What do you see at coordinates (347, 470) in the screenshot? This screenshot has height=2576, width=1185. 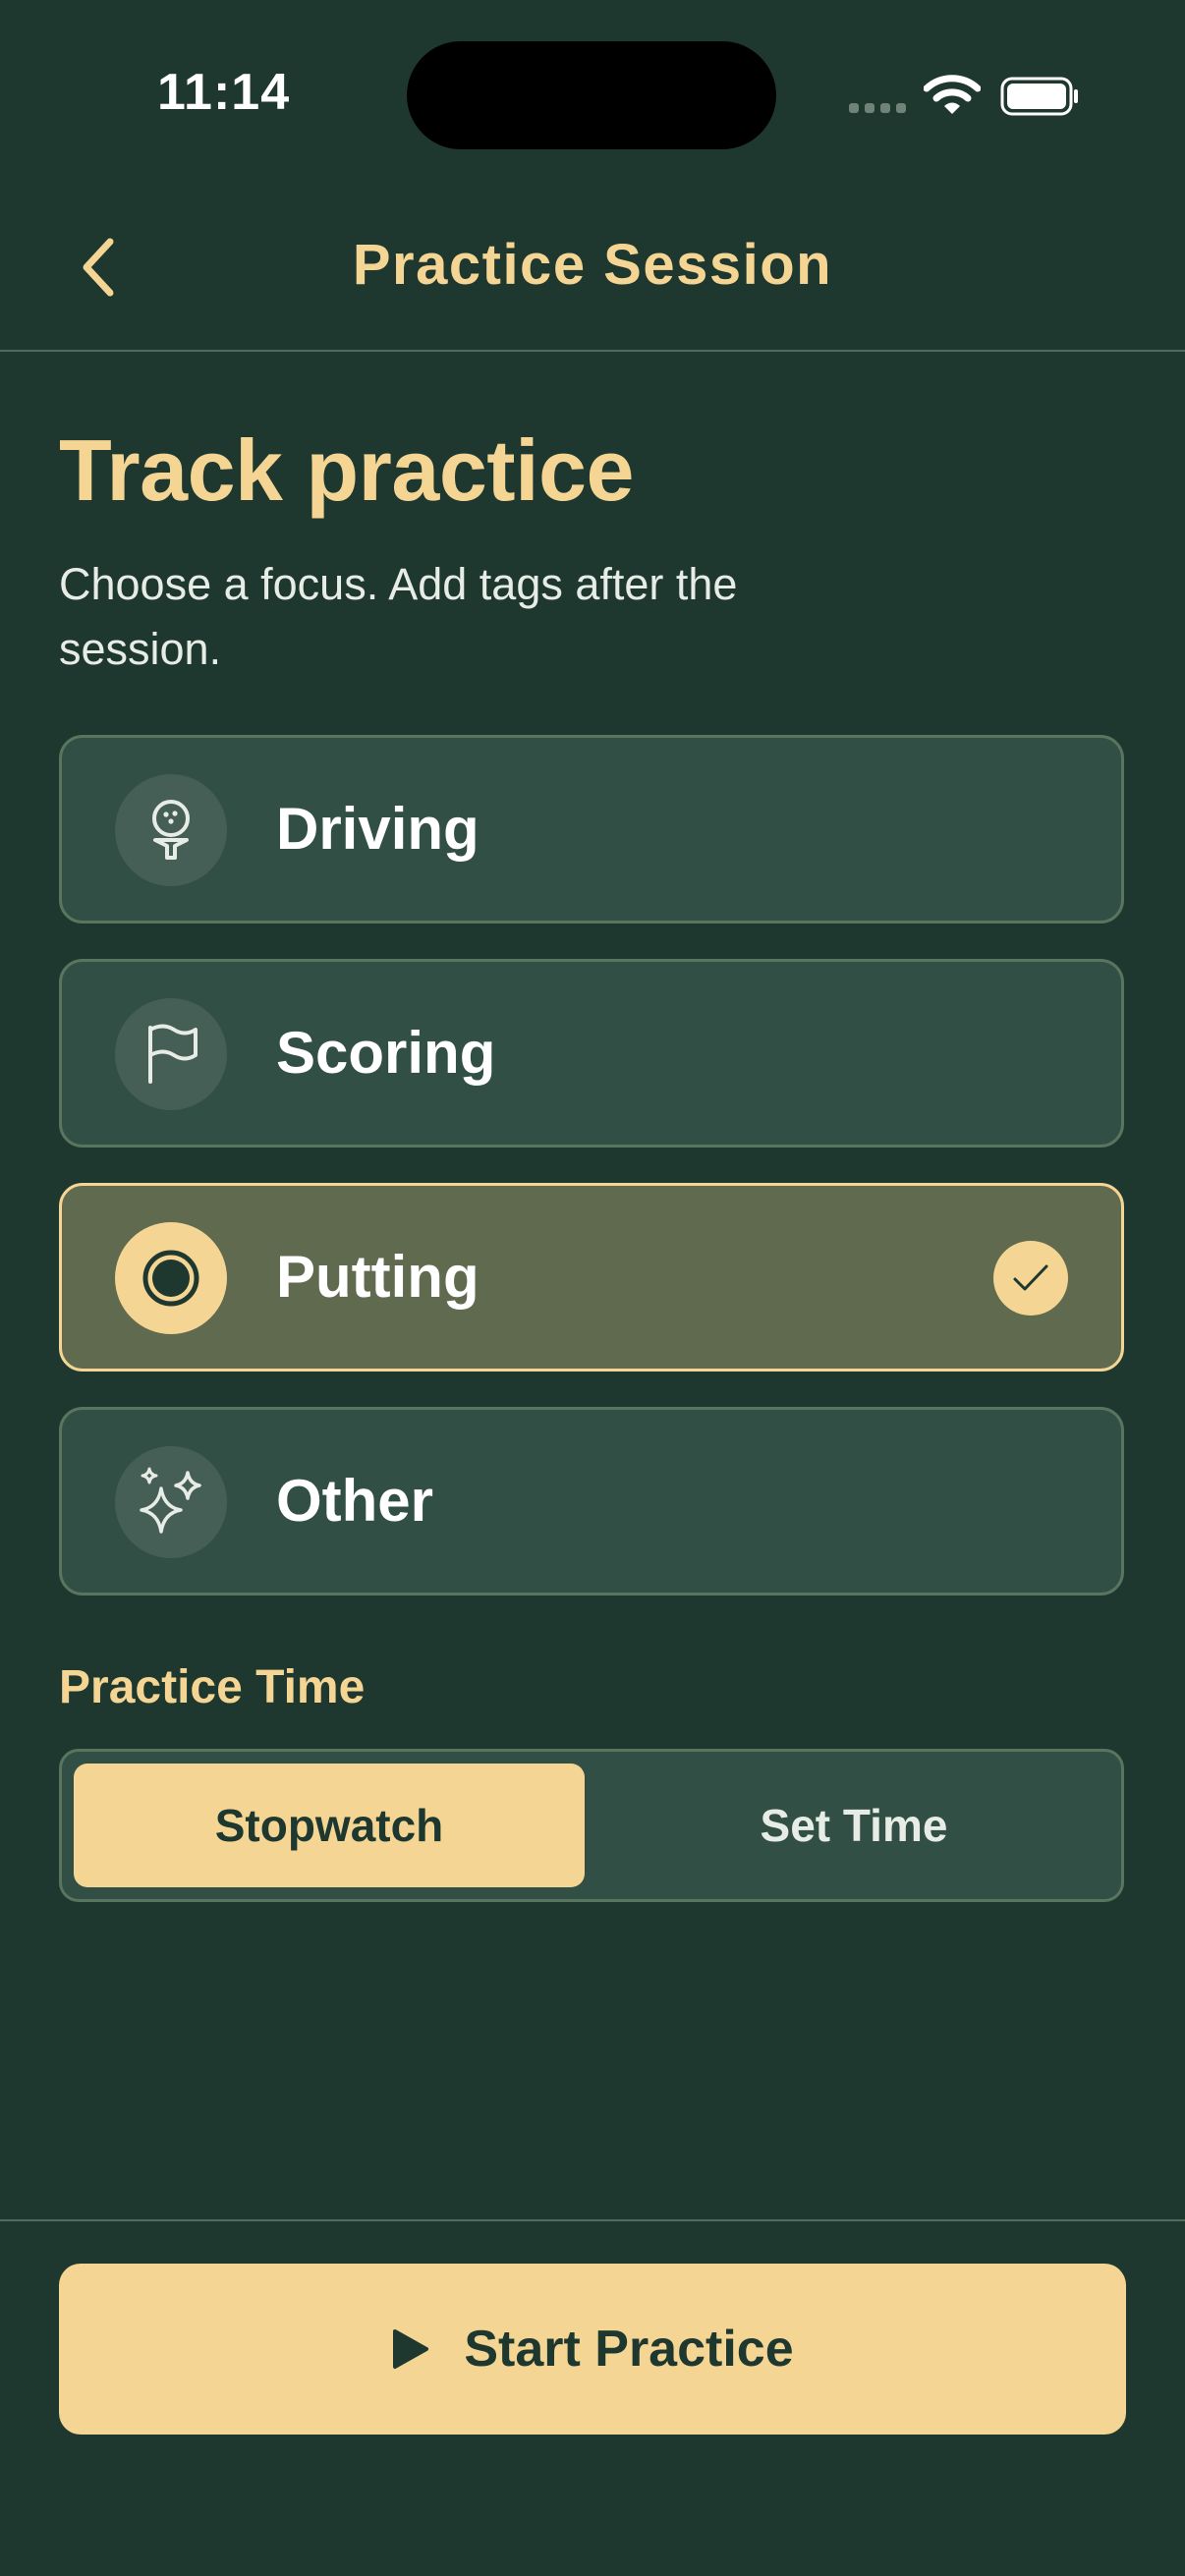 I see `page-title: Track practice` at bounding box center [347, 470].